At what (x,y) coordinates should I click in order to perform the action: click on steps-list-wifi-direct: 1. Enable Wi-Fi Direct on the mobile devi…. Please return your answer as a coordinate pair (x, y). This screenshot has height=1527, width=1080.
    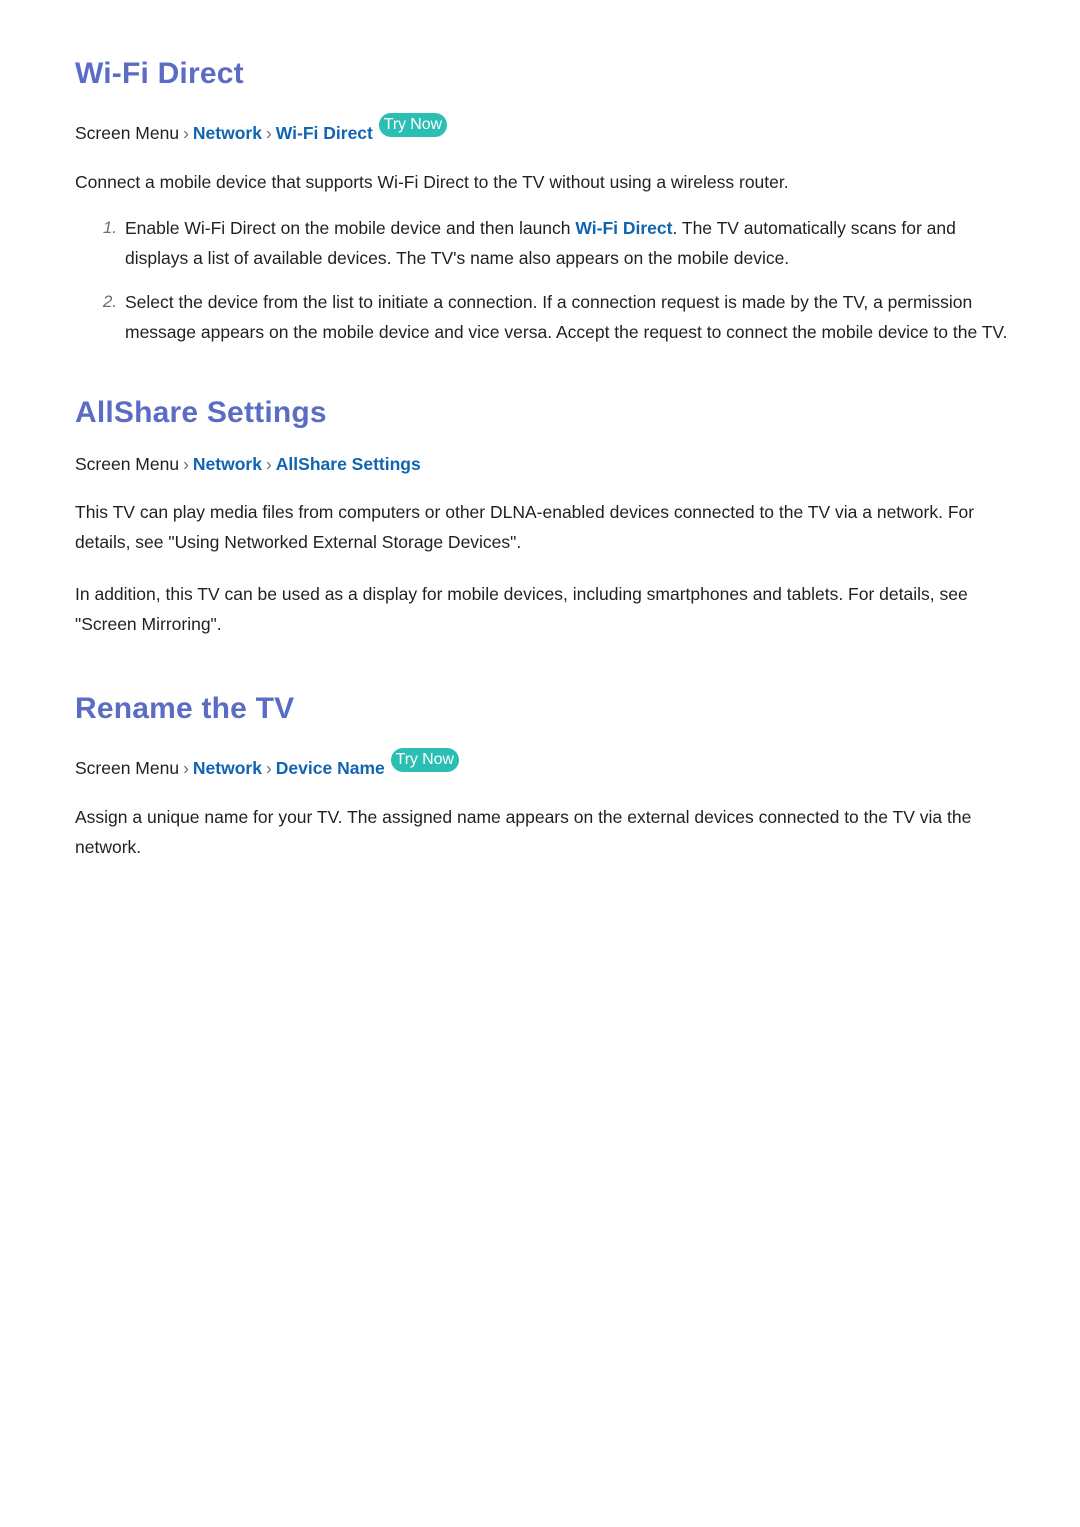
    Looking at the image, I should click on (546, 280).